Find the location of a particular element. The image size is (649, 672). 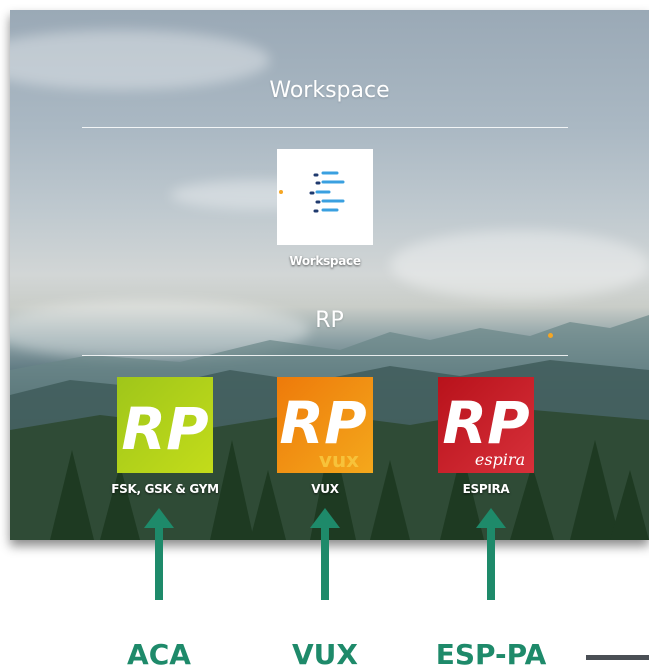

rp-app-tile-vux: RP vux is located at coordinates (325, 425).